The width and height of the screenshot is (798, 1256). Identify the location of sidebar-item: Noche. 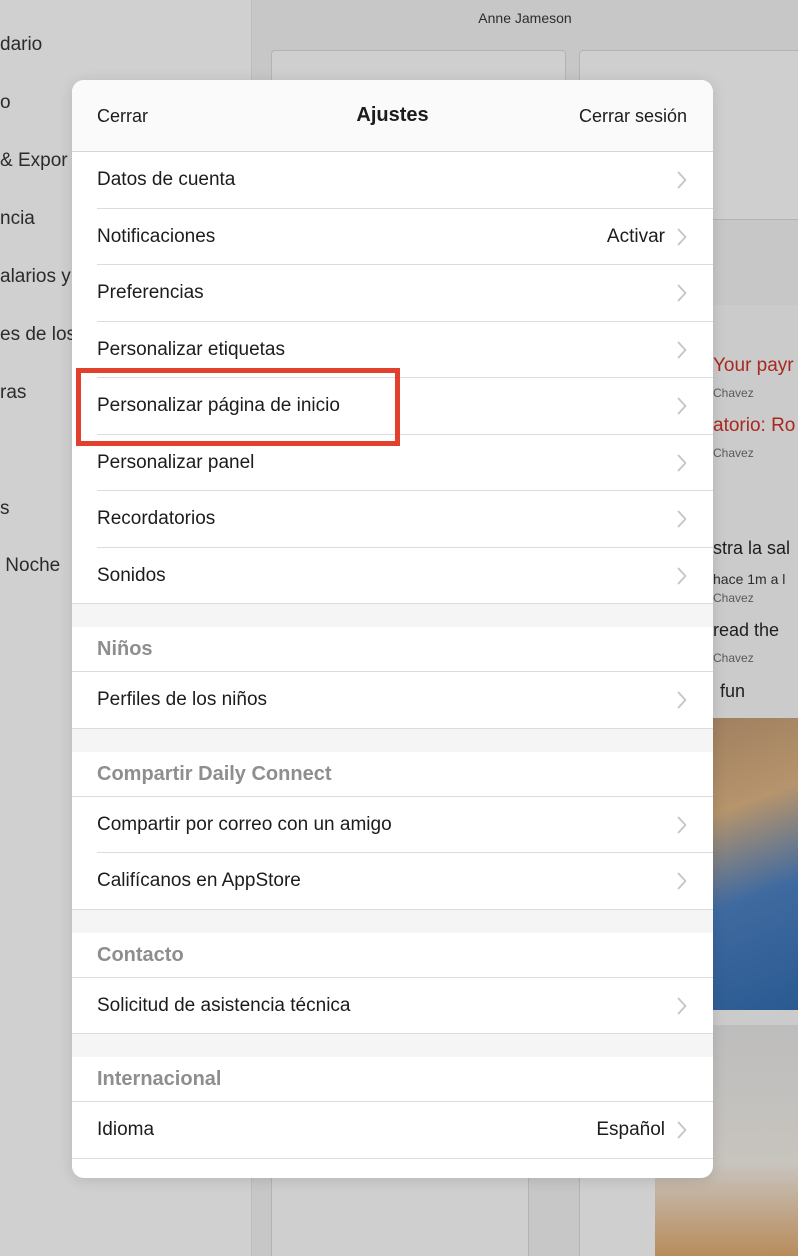
(30, 565).